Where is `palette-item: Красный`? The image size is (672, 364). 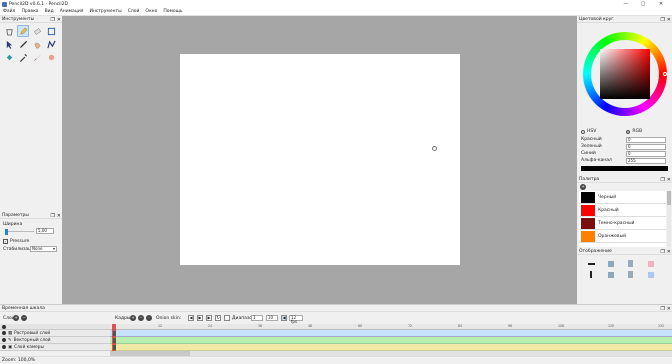
palette-item: Красный is located at coordinates (622, 210).